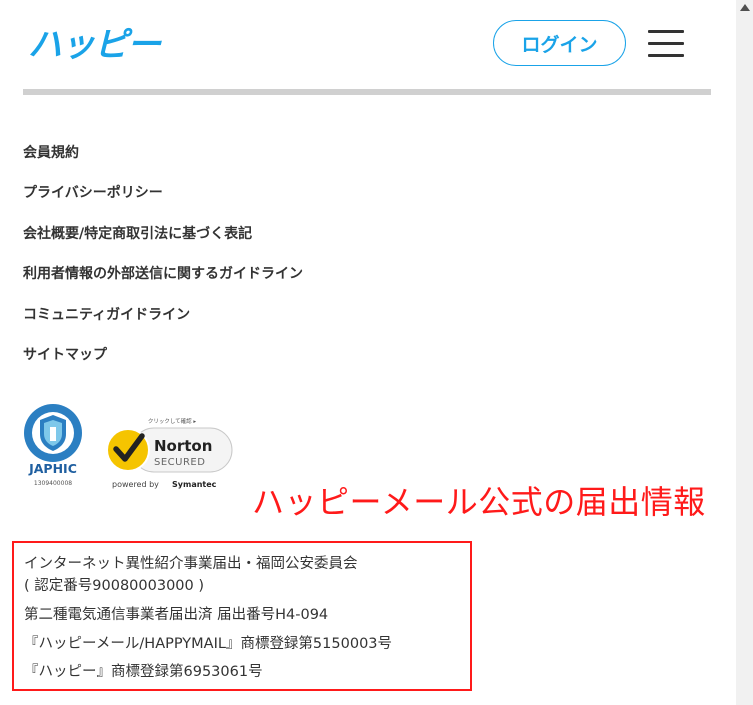  Describe the element at coordinates (367, 92) in the screenshot. I see `header-divider` at that location.